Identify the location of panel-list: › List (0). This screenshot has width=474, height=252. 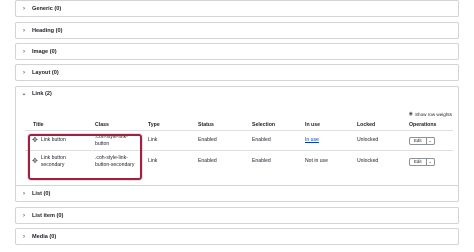
(237, 193).